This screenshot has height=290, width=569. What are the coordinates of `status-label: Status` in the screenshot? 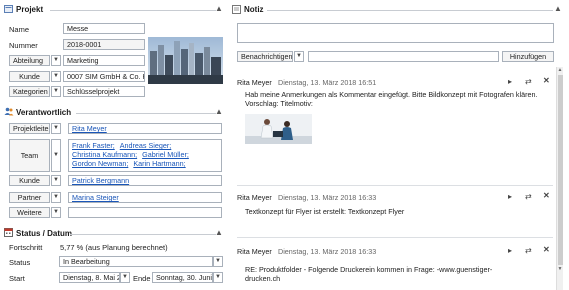 It's located at (20, 262).